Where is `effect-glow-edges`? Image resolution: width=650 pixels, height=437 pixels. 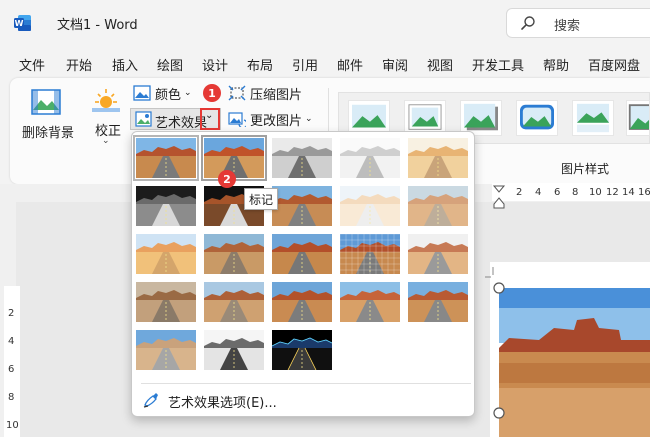
effect-glow-edges is located at coordinates (302, 350).